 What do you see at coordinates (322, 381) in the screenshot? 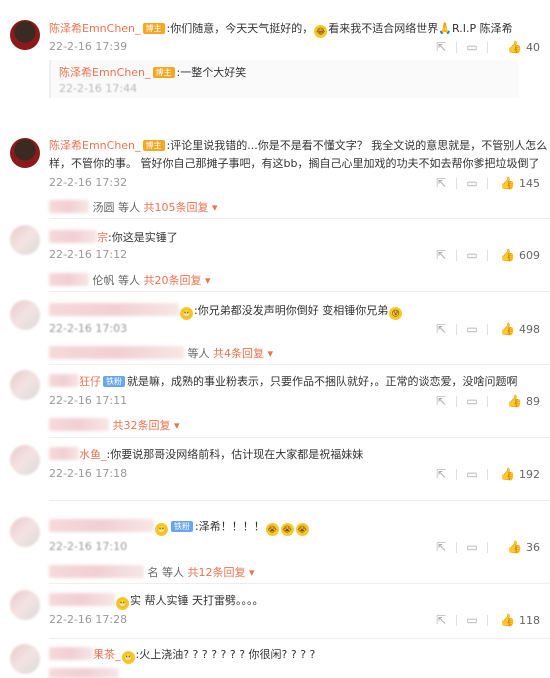
I see `comment-text: 就是嘛，成熟的事业粉表示，只要作品不捆队就好，。正常的谈恋爱，没啥问题啊` at bounding box center [322, 381].